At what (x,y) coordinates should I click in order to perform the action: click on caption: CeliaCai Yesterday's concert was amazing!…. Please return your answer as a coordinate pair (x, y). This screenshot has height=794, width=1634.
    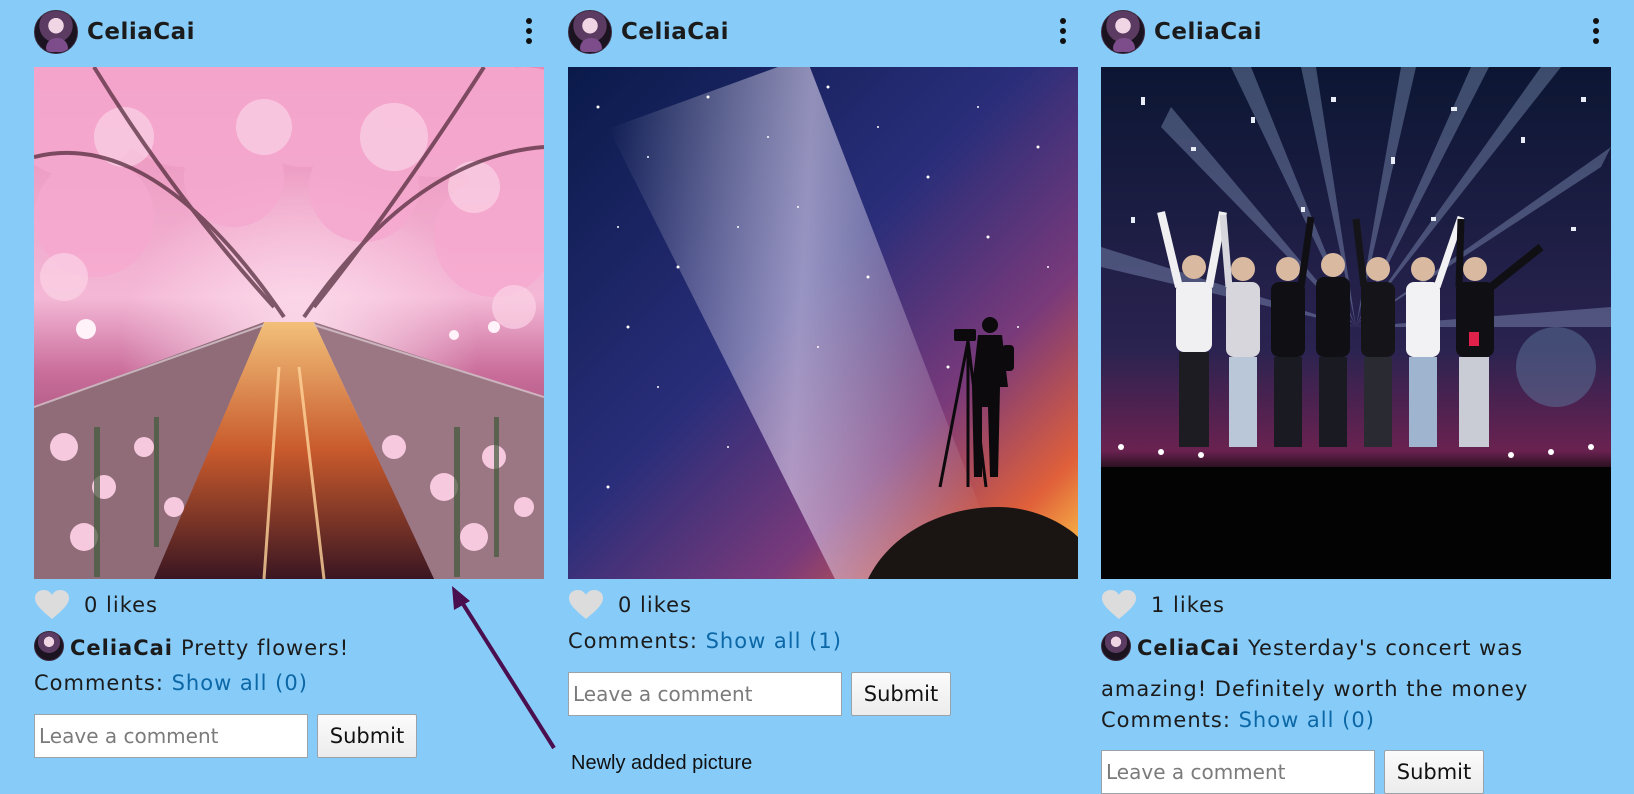
    Looking at the image, I should click on (1356, 669).